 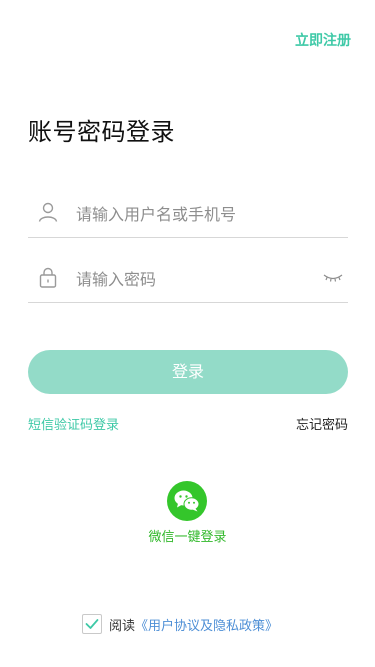 I want to click on agreement-link: 《用户协议及隐私政策》, so click(x=206, y=624).